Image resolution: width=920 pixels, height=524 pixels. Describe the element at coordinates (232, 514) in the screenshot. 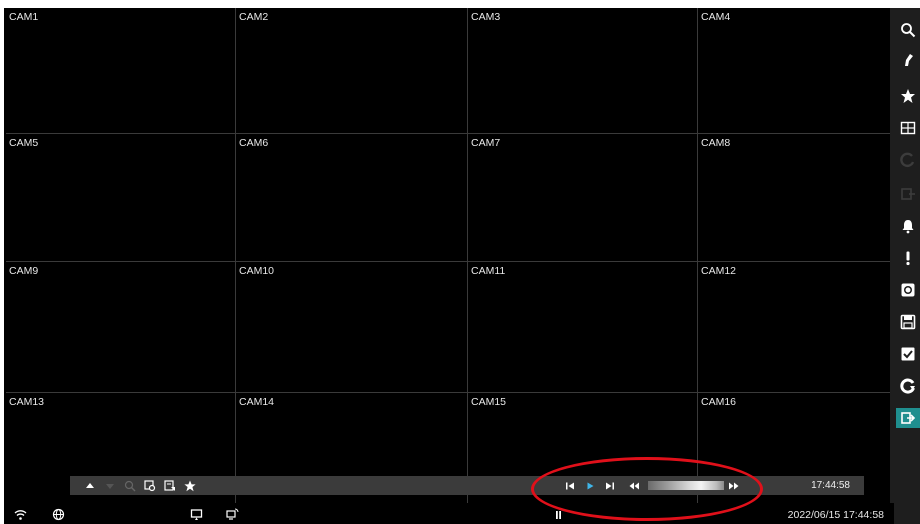

I see `cast-icon` at that location.